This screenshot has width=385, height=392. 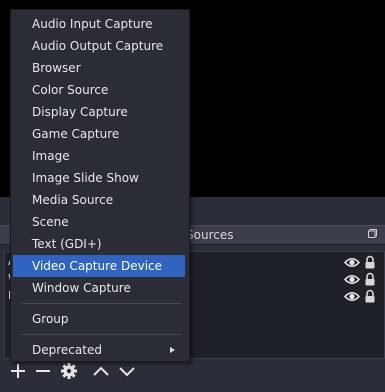 I want to click on chevron-up-icon, so click(x=101, y=371).